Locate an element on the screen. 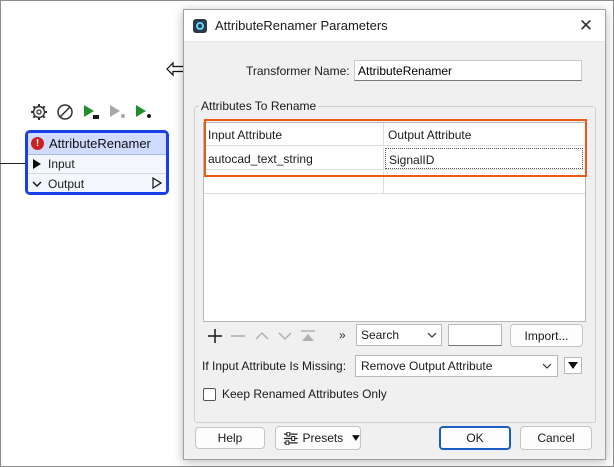  input-arrow-icon is located at coordinates (37, 164).